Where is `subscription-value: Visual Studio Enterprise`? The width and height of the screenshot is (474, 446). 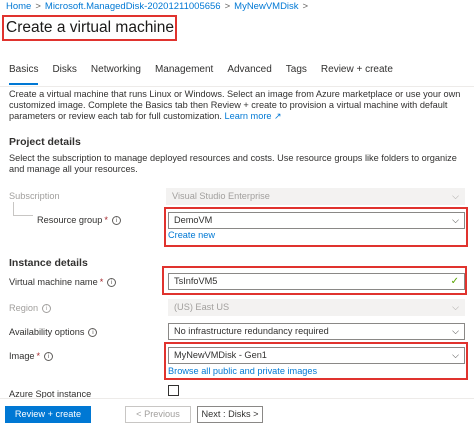
subscription-value: Visual Studio Enterprise is located at coordinates (221, 196).